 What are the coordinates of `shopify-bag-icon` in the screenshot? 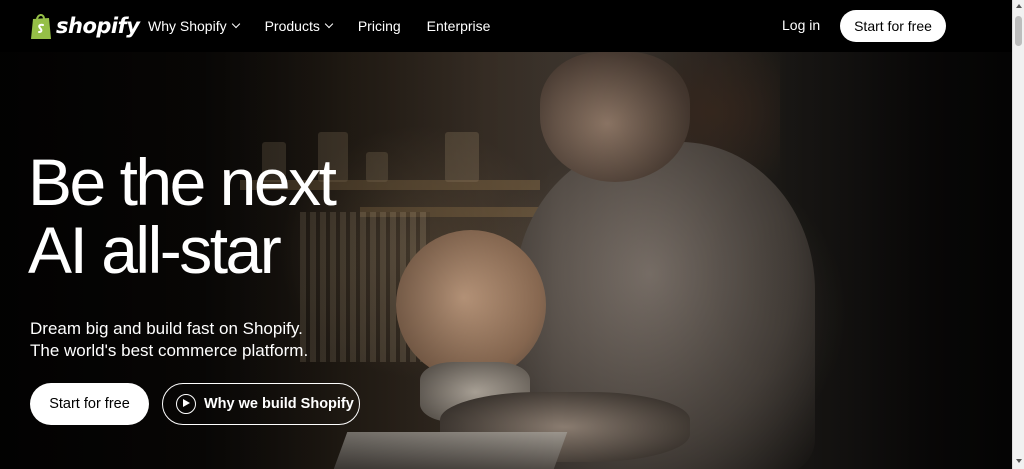 It's located at (41, 26).